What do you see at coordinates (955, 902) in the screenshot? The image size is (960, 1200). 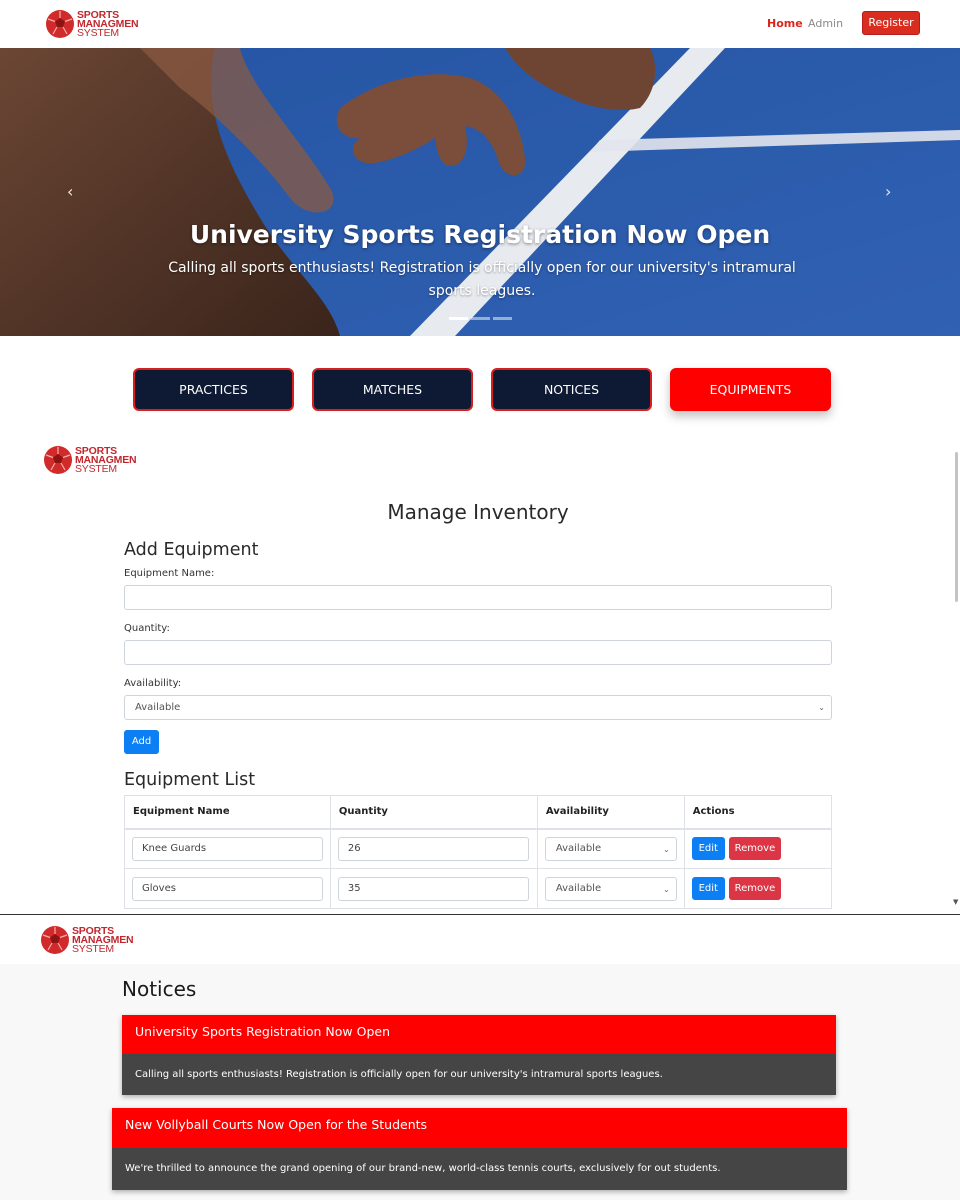 I see `scroll-down-icon: ▼` at bounding box center [955, 902].